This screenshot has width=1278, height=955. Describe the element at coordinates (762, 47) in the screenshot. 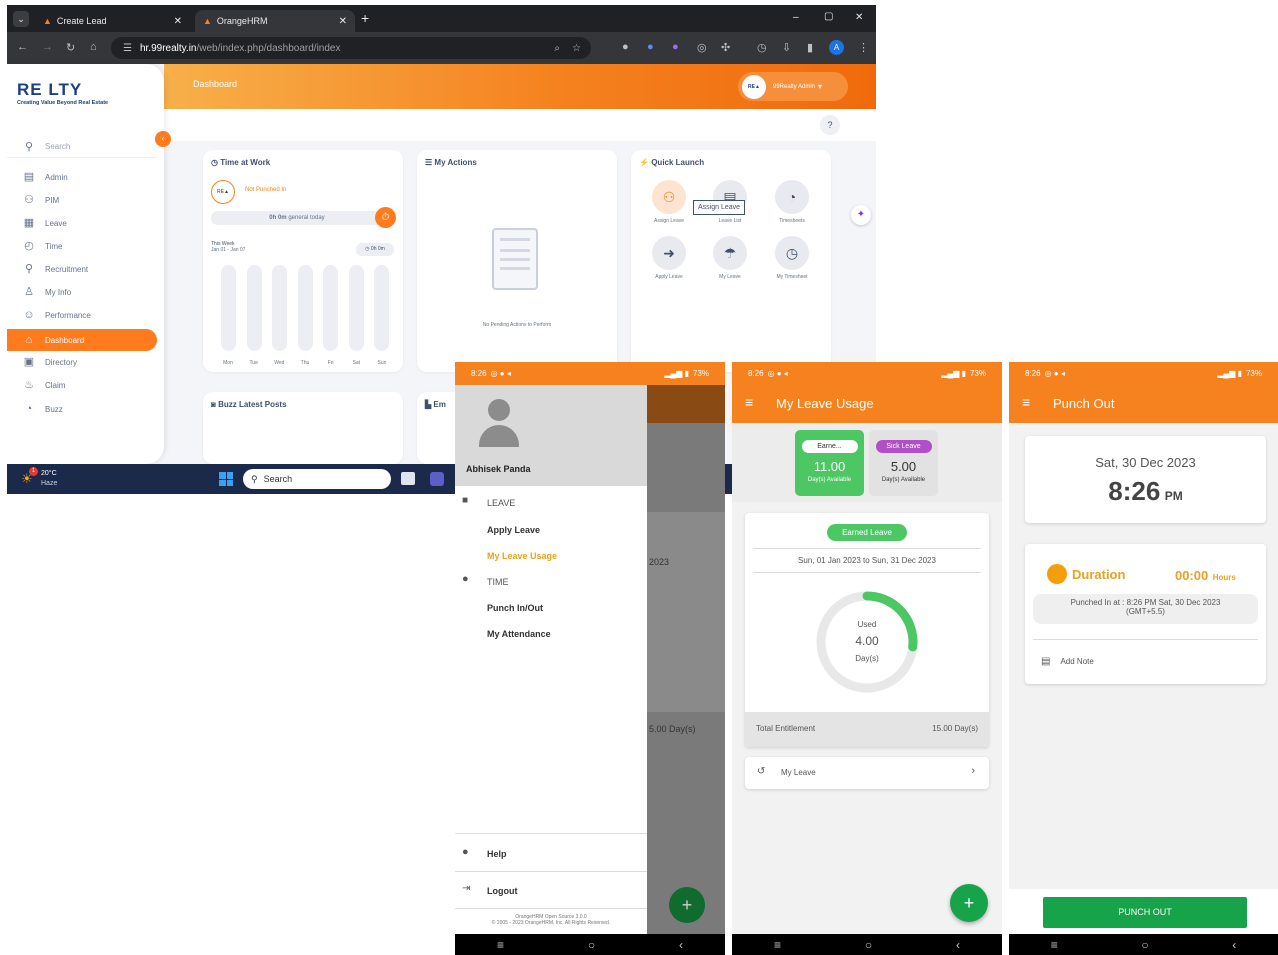

I see `history-icon: ◷` at that location.